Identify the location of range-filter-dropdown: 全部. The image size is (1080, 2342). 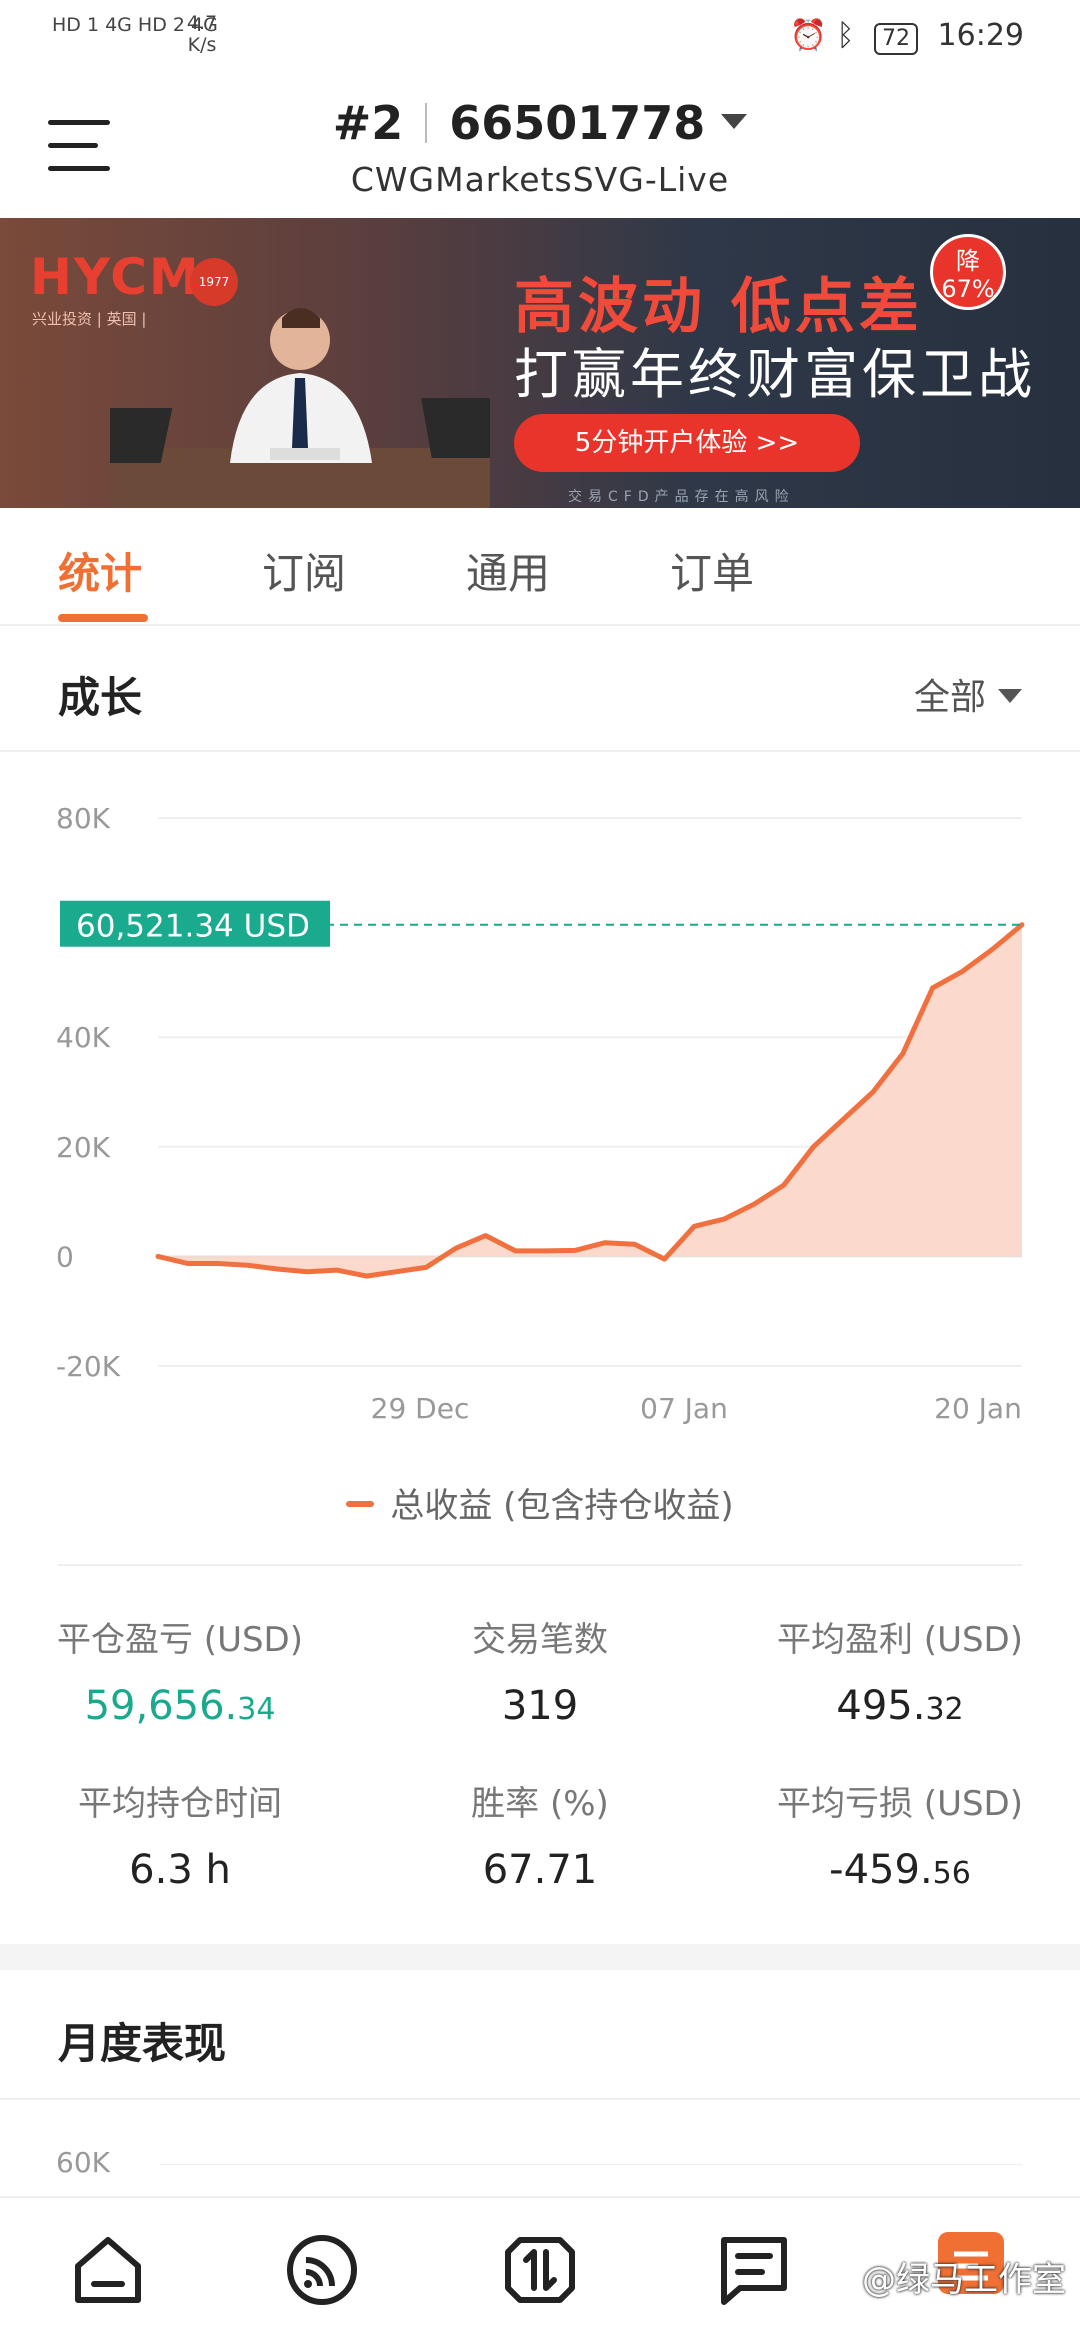
(968, 694).